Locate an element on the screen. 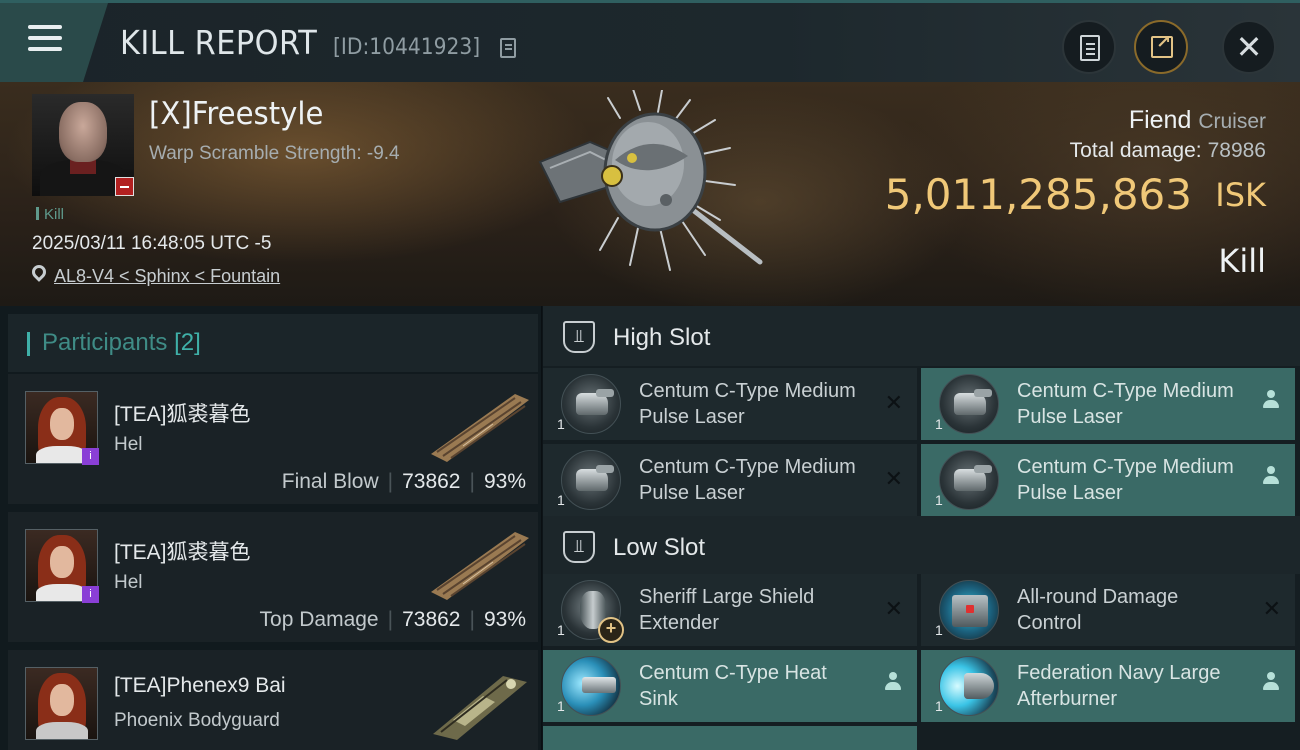 The image size is (1300, 750). victim-name: [X]Freestyle is located at coordinates (236, 114).